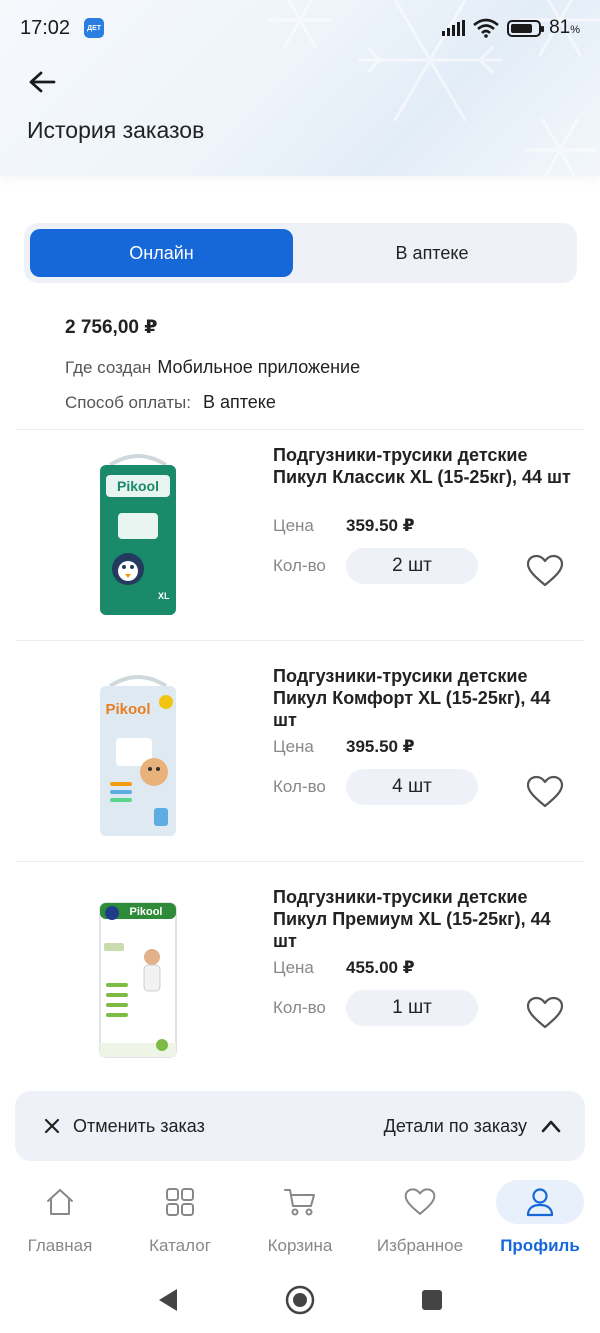 The width and height of the screenshot is (600, 1333). Describe the element at coordinates (60, 1202) in the screenshot. I see `home-icon` at that location.